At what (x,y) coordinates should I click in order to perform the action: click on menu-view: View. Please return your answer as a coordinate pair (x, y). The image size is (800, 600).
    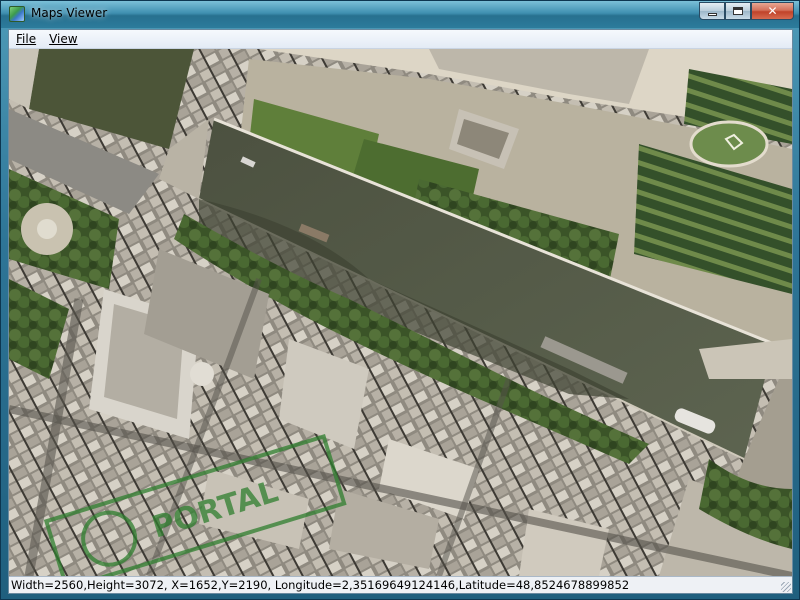
    Looking at the image, I should click on (62, 39).